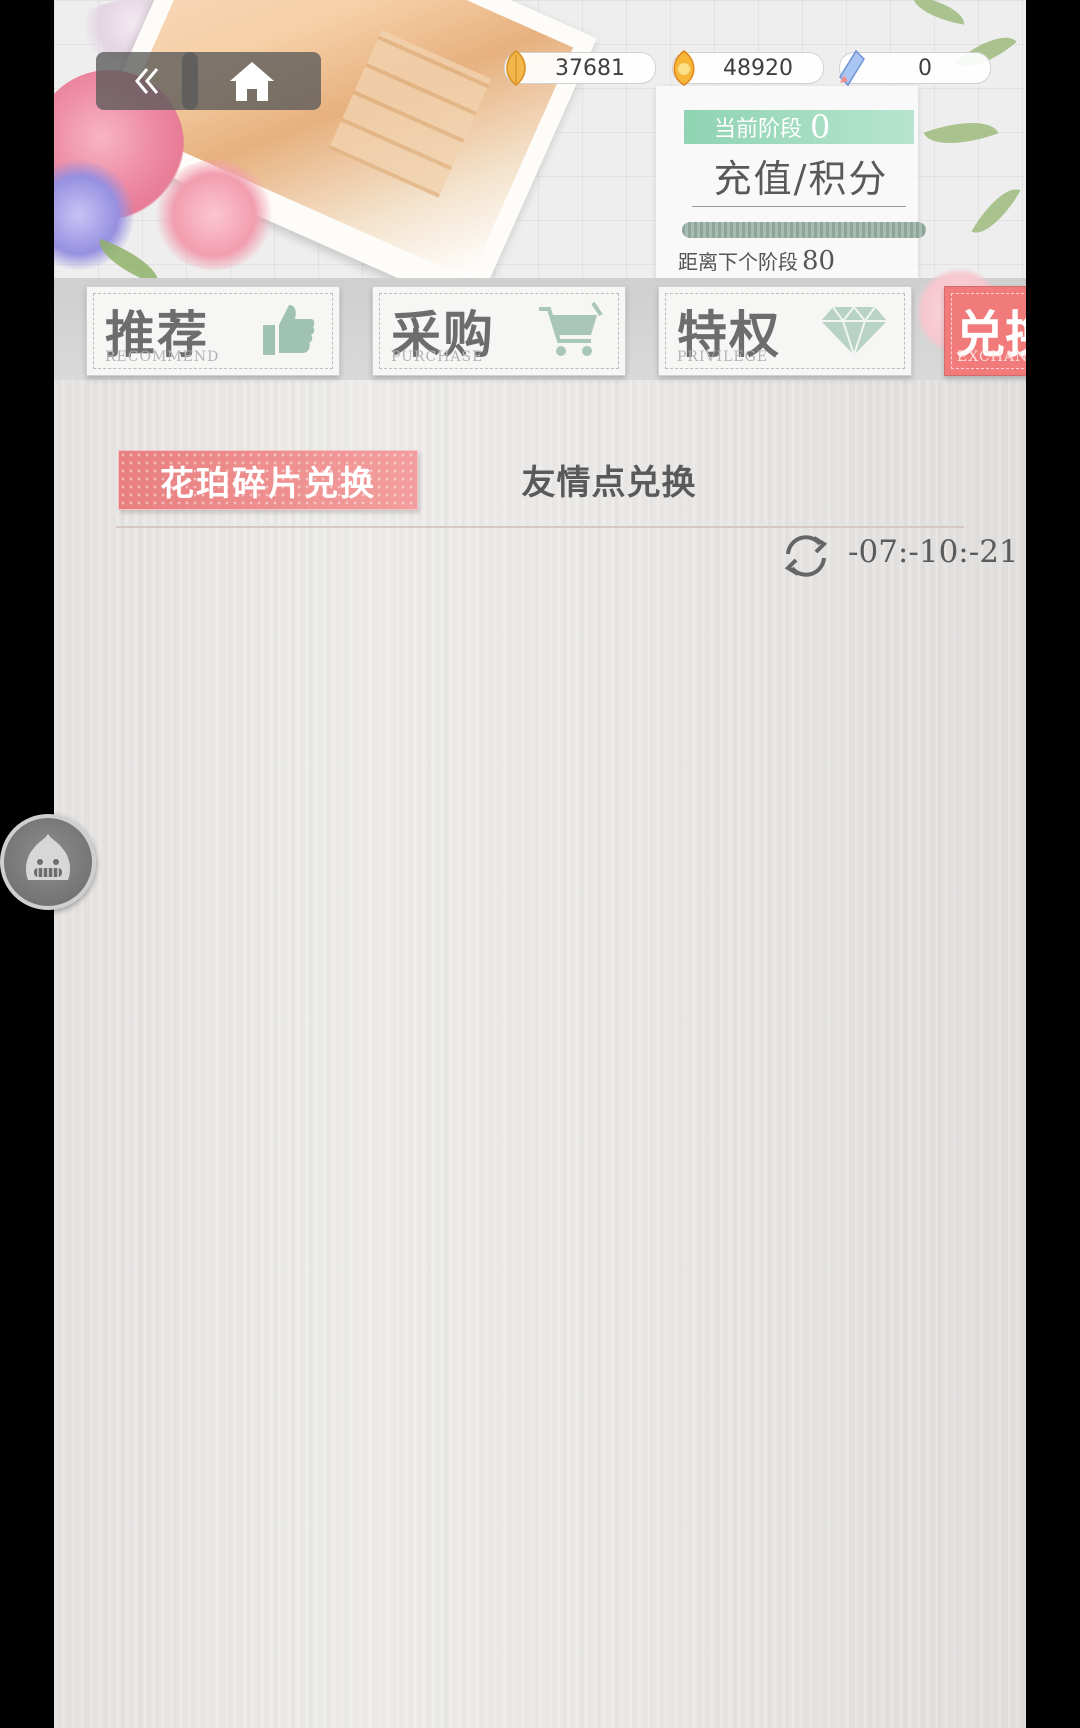 This screenshot has height=1728, width=1080. I want to click on stage-next: 距离下个阶段 80, so click(756, 261).